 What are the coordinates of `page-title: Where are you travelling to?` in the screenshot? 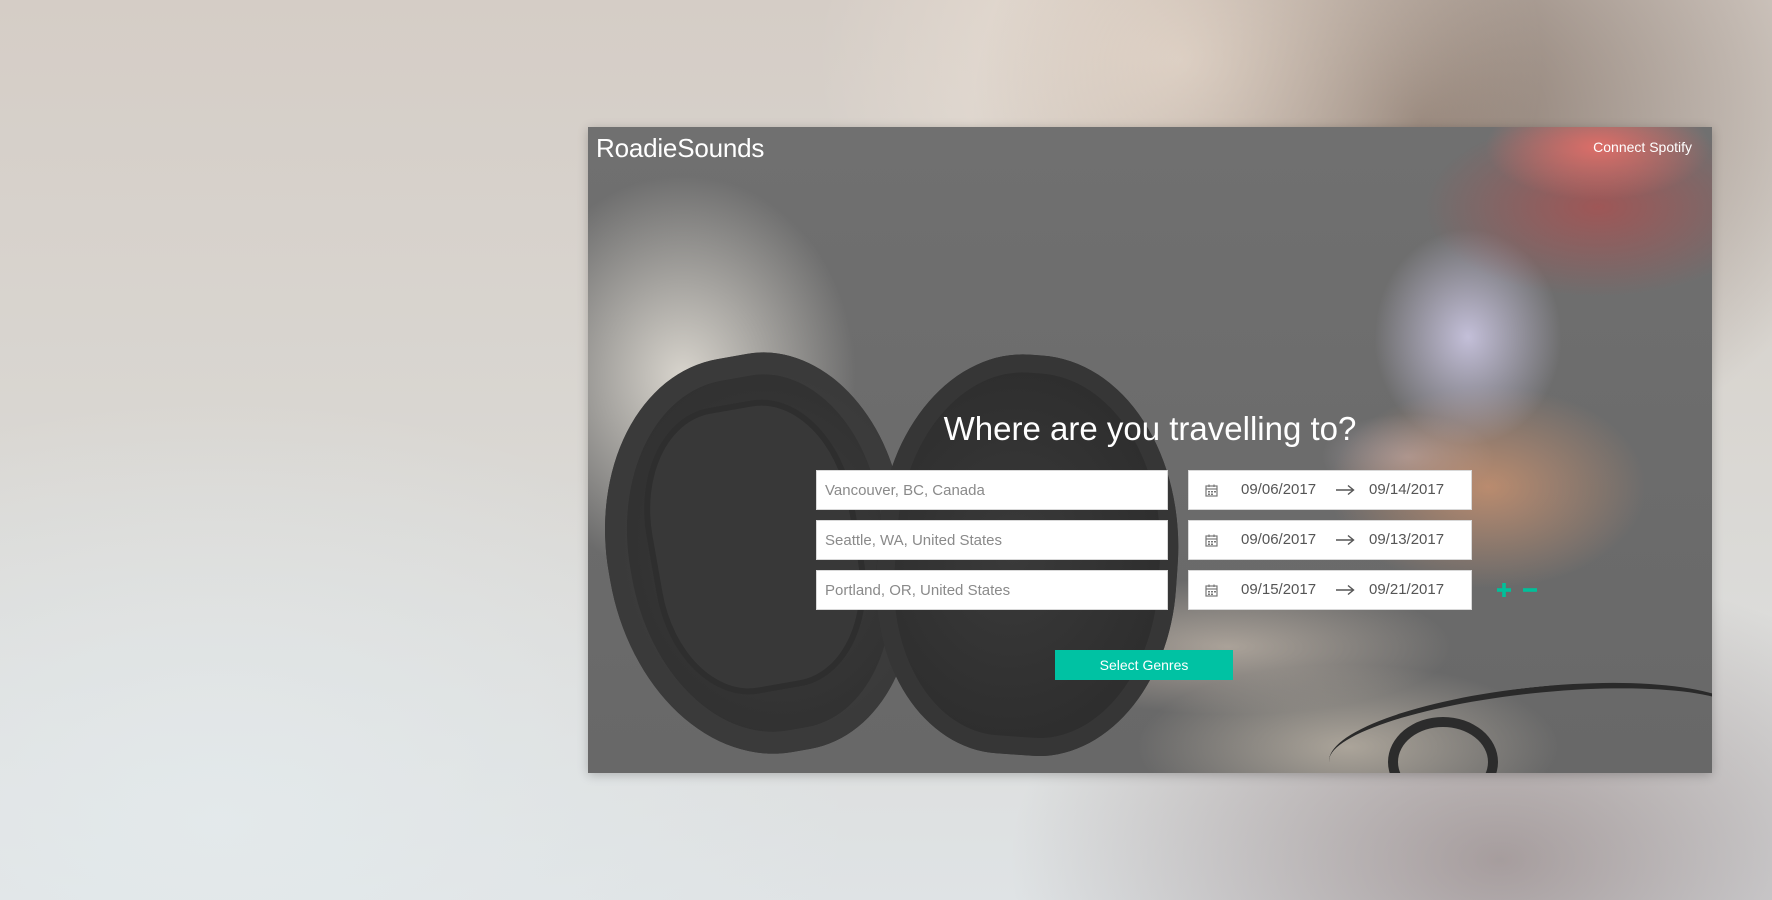 It's located at (1150, 428).